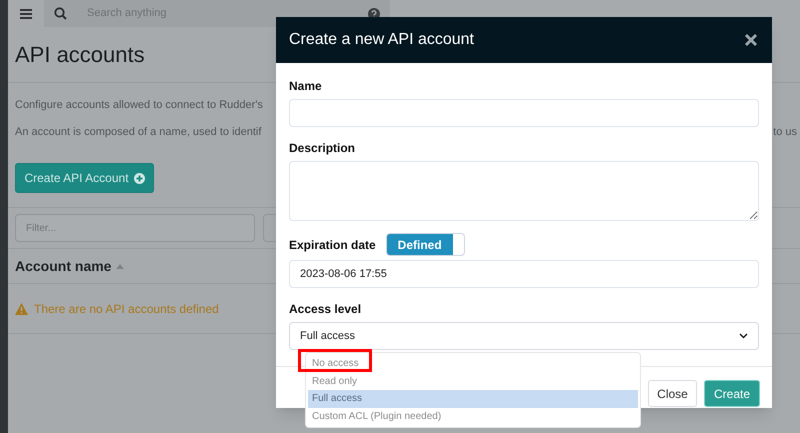 The height and width of the screenshot is (433, 800). Describe the element at coordinates (473, 399) in the screenshot. I see `dropdown-option: Full access` at that location.